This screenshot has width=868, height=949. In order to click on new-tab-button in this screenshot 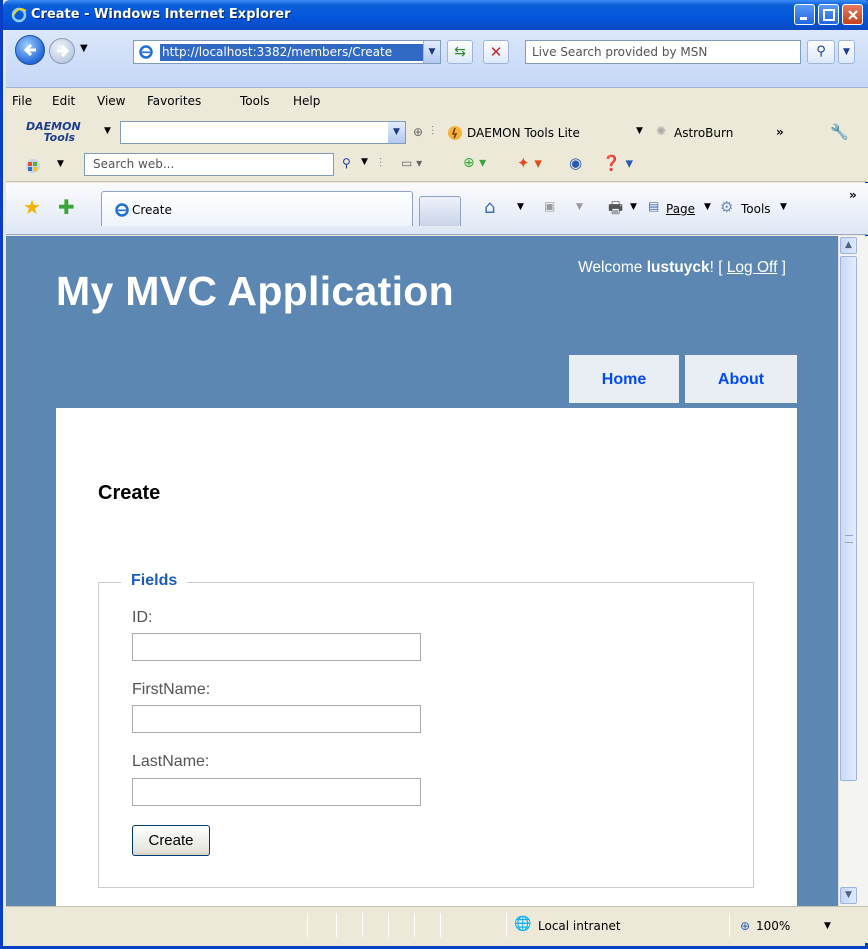, I will do `click(440, 211)`.